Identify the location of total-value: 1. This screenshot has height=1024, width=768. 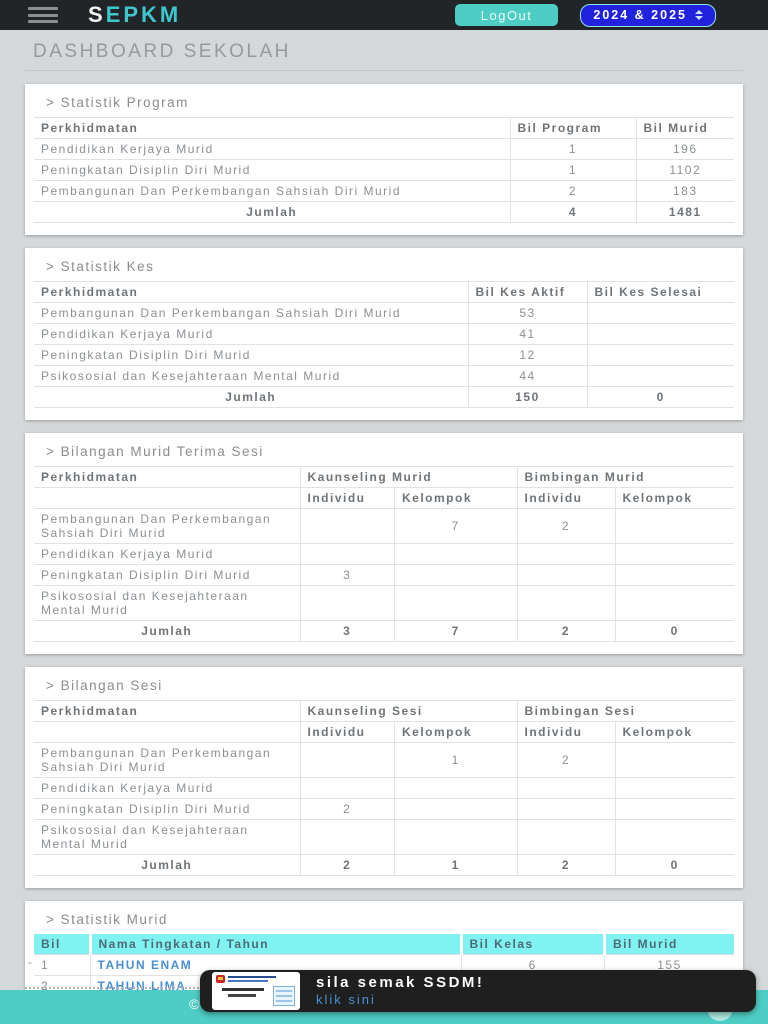
(456, 865).